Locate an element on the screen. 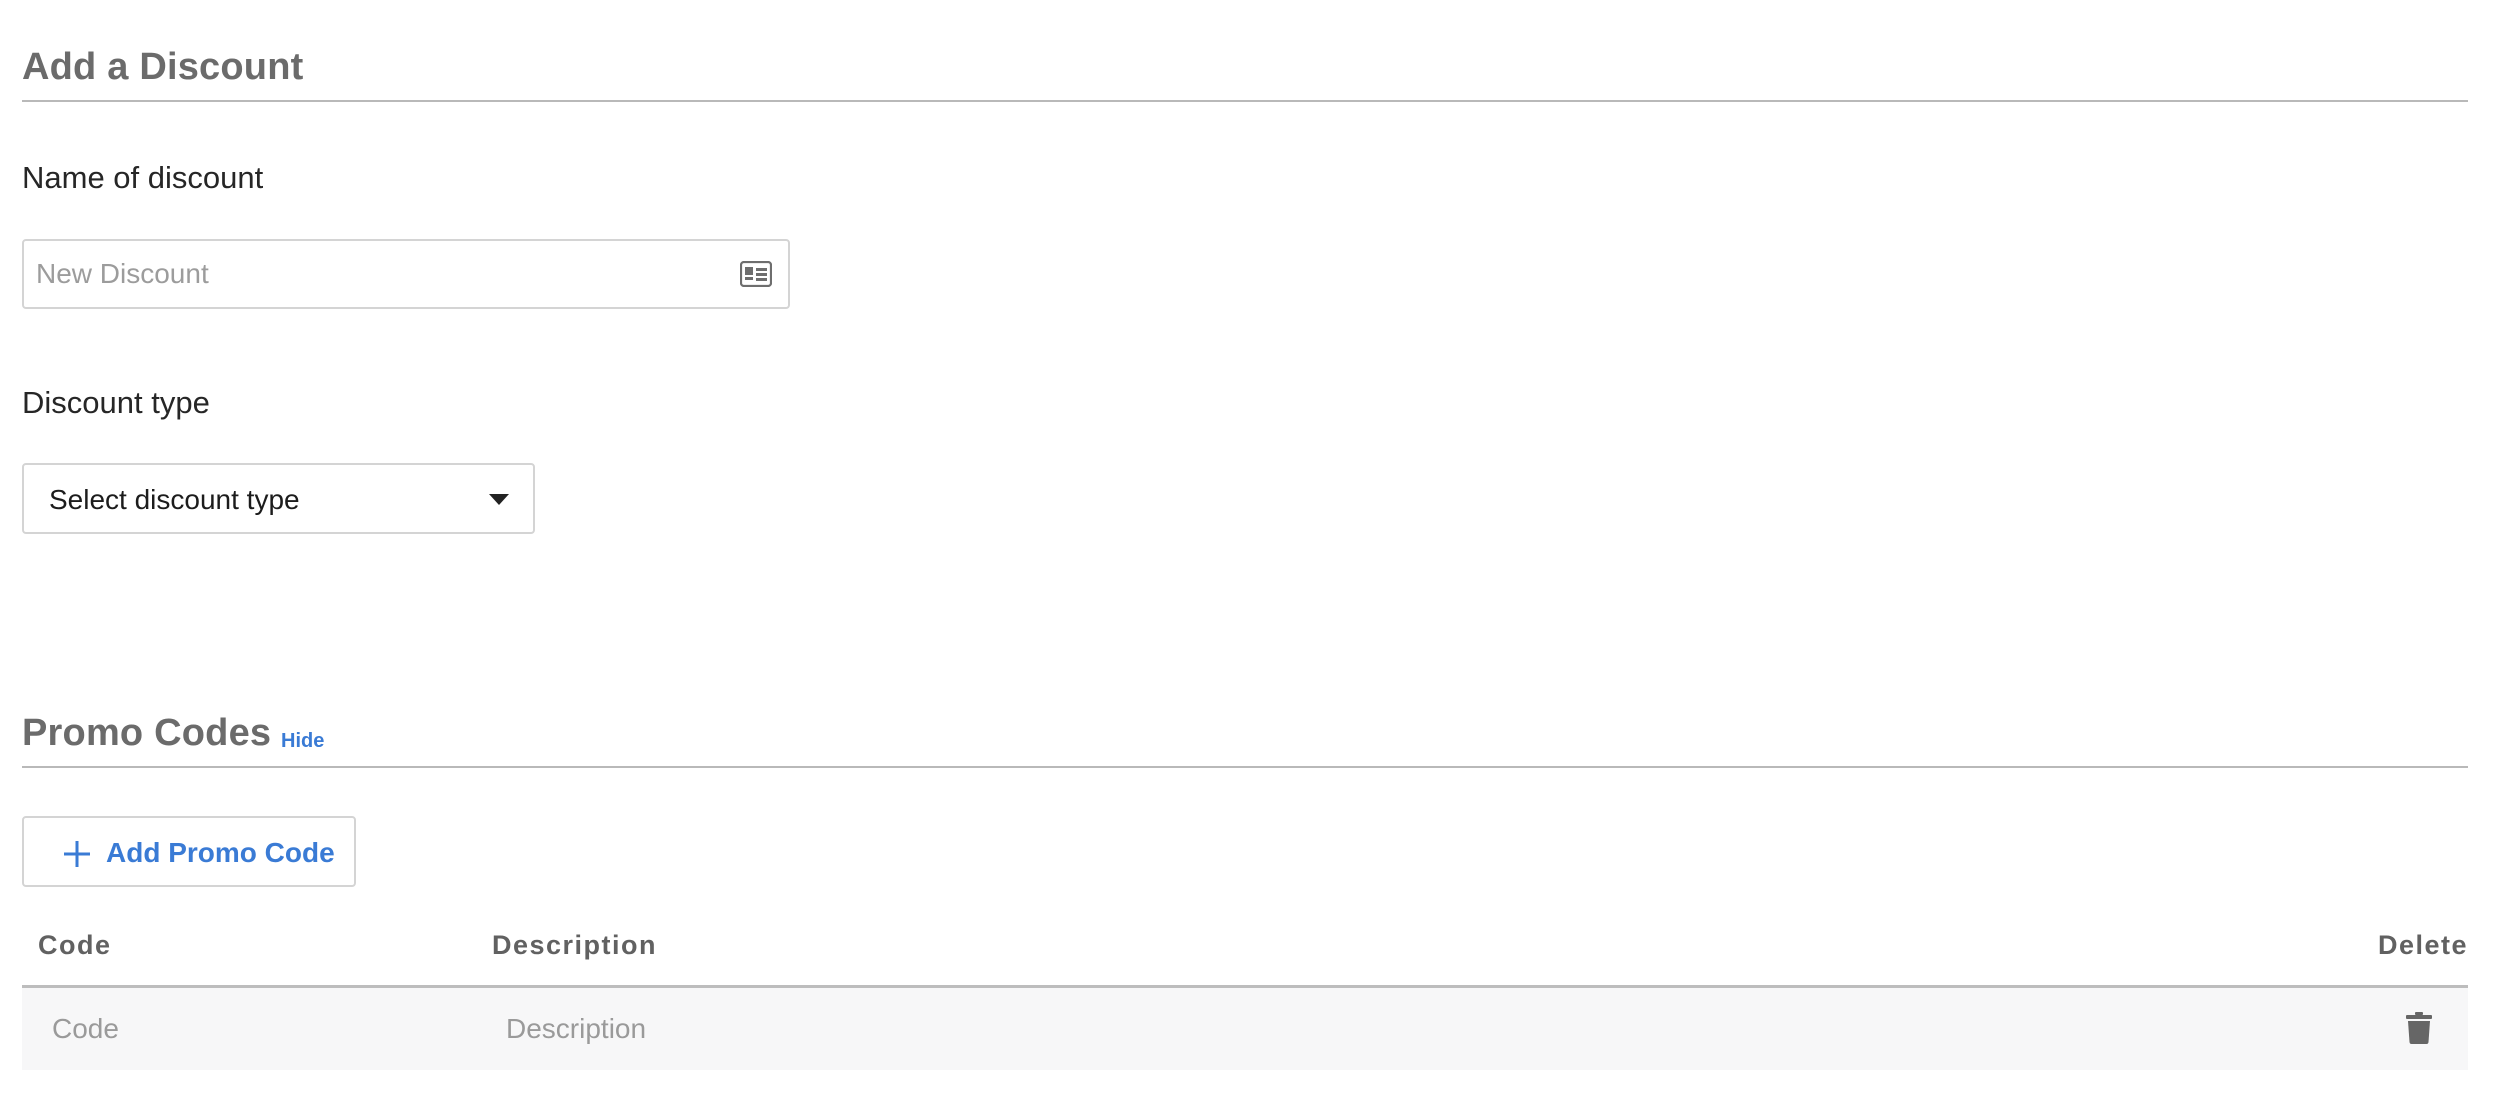 The height and width of the screenshot is (1106, 2494). discount-name-label: Name of discount is located at coordinates (143, 177).